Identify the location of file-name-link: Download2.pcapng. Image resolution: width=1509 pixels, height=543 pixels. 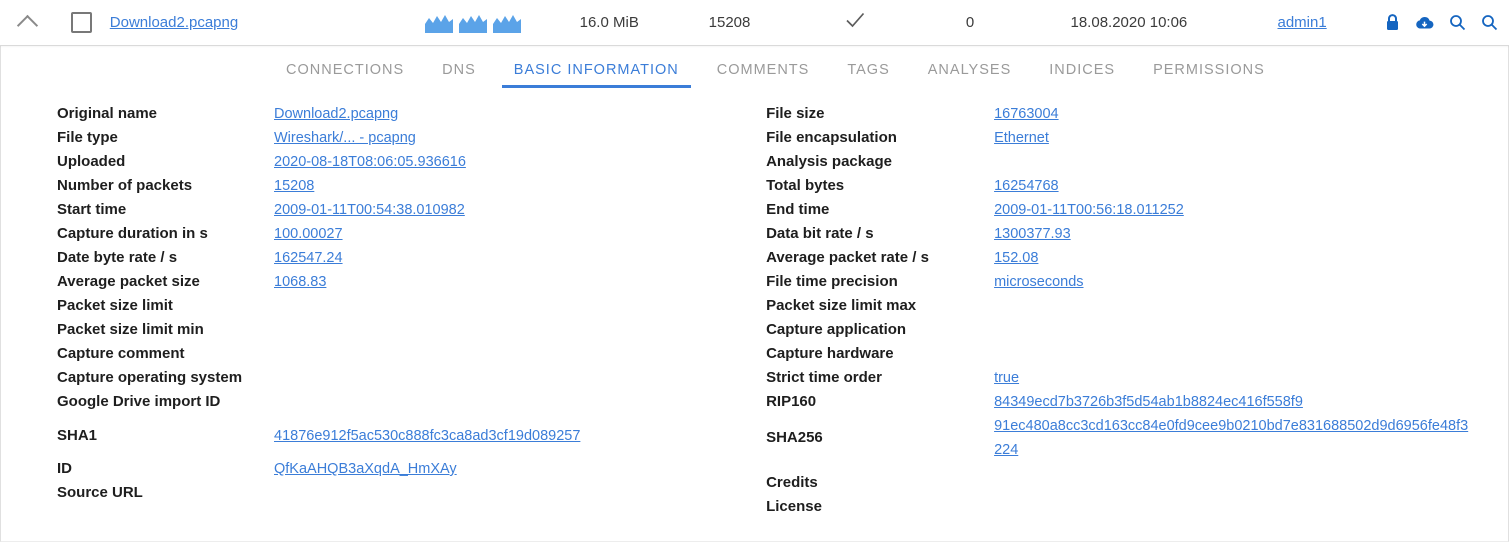
(174, 22).